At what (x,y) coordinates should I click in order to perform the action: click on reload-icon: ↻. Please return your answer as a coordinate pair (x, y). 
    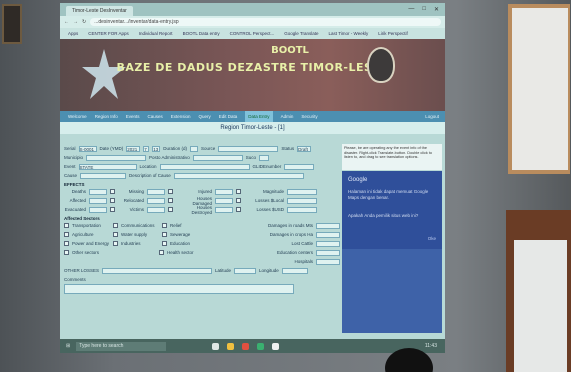
    Looking at the image, I should click on (84, 22).